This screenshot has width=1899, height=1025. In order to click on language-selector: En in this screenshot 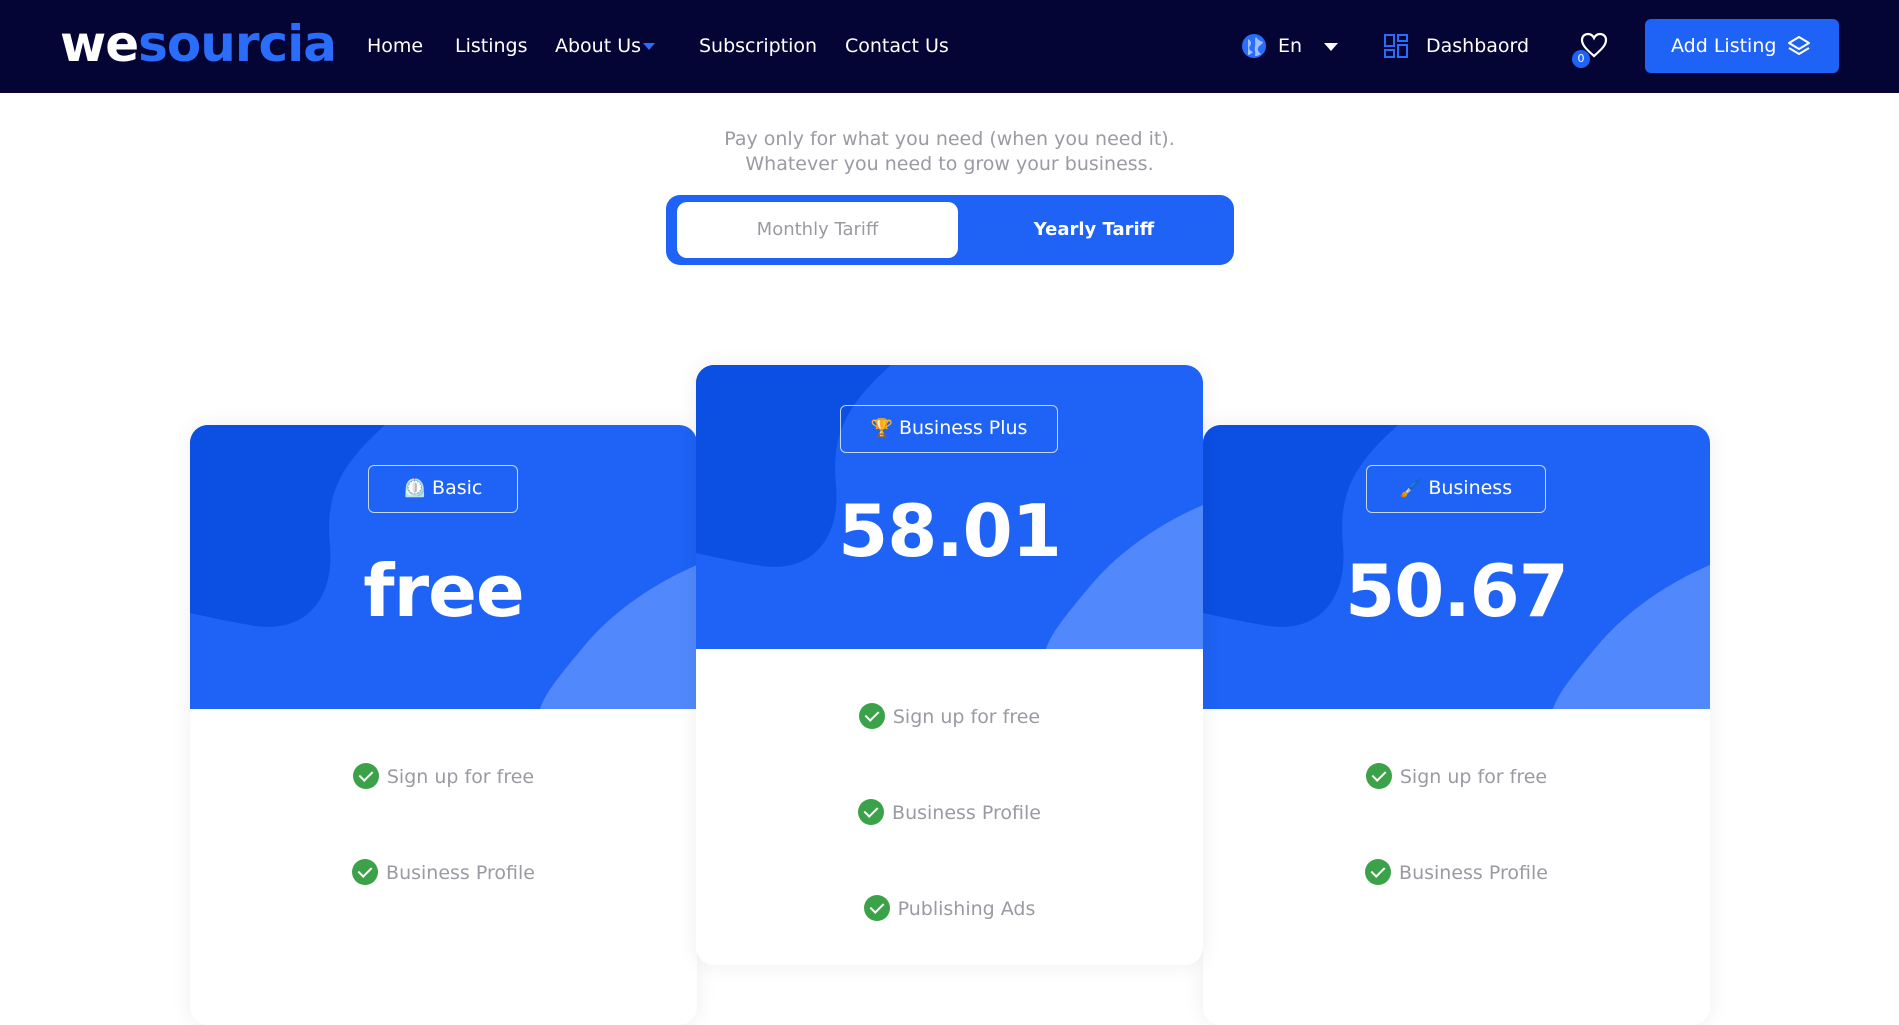, I will do `click(1290, 46)`.